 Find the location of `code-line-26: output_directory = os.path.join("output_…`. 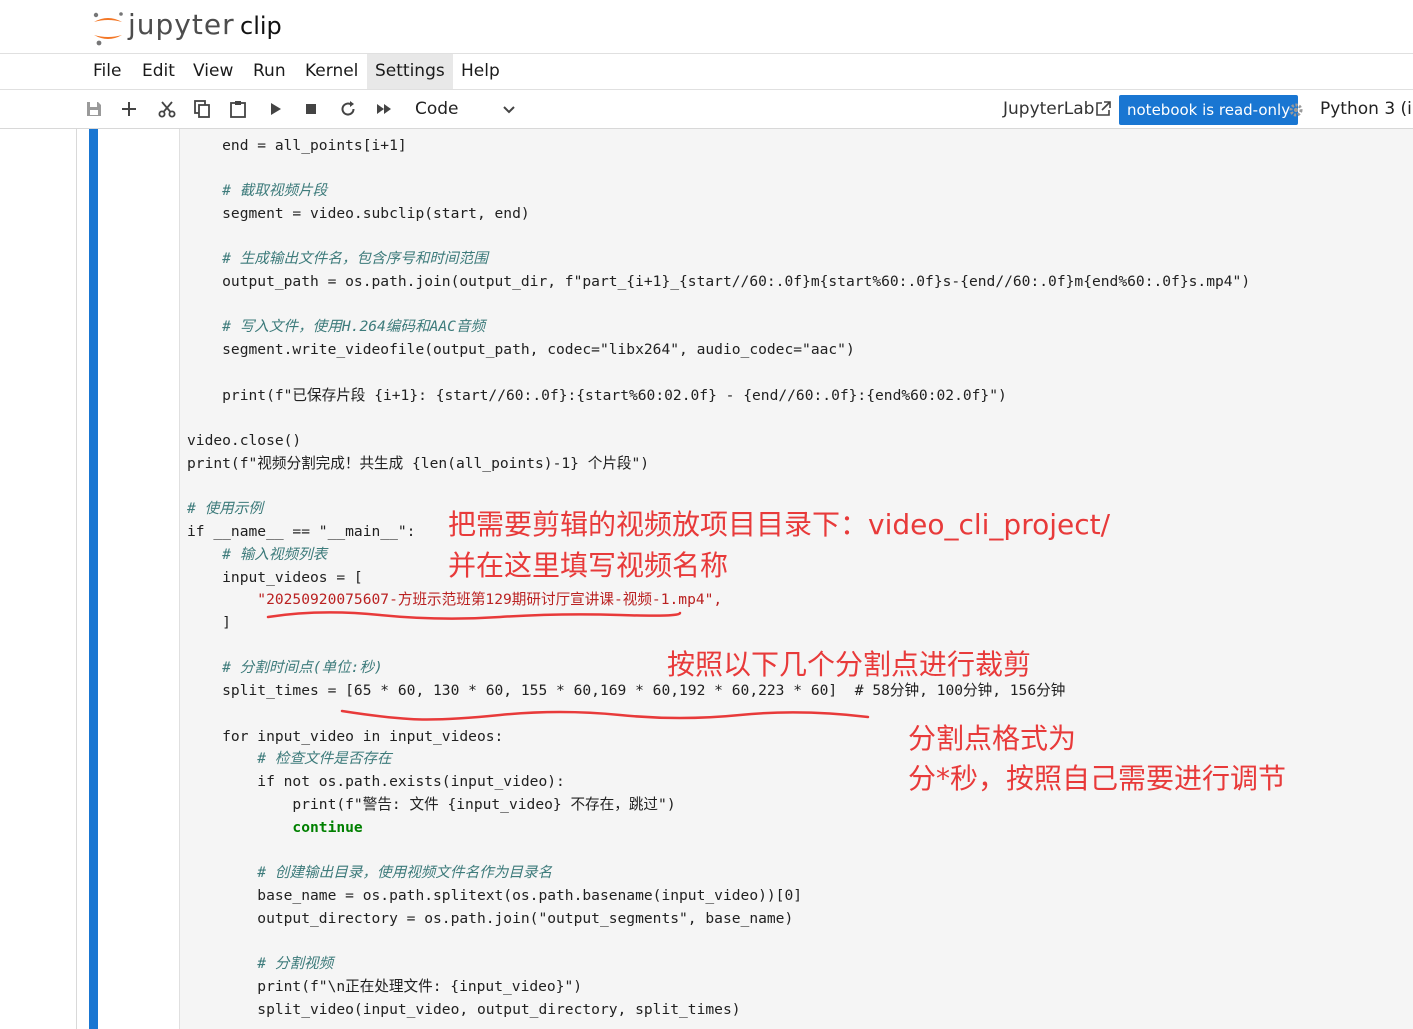

code-line-26: output_directory = os.path.join("output_… is located at coordinates (490, 919).